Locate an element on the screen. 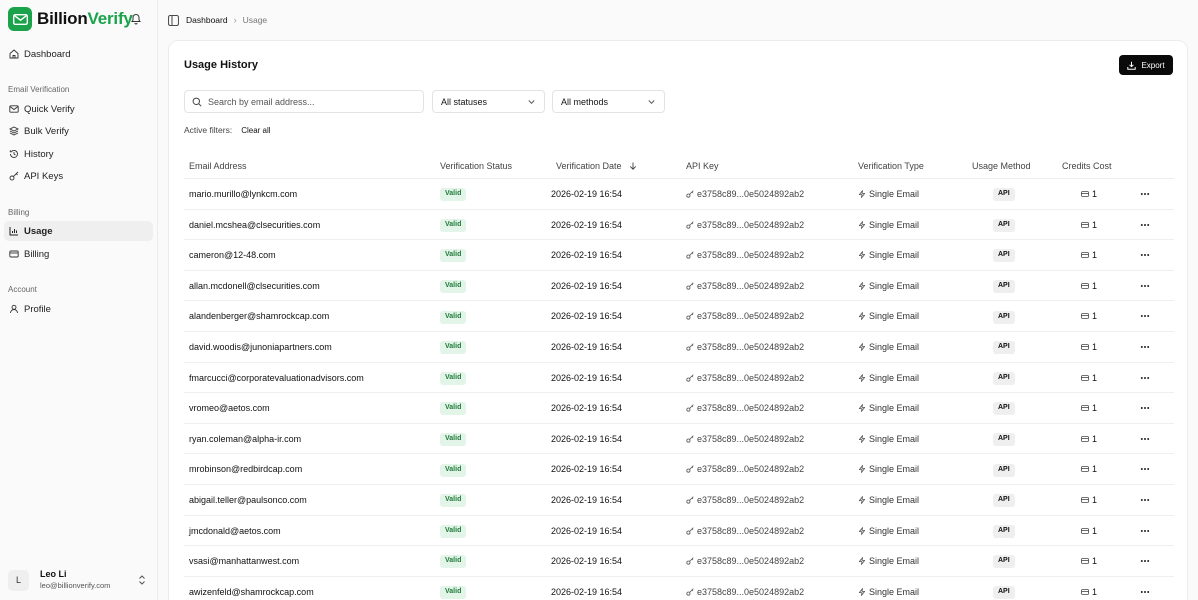 This screenshot has width=1198, height=600. sidebar-item-label: Quick Verify is located at coordinates (49, 109).